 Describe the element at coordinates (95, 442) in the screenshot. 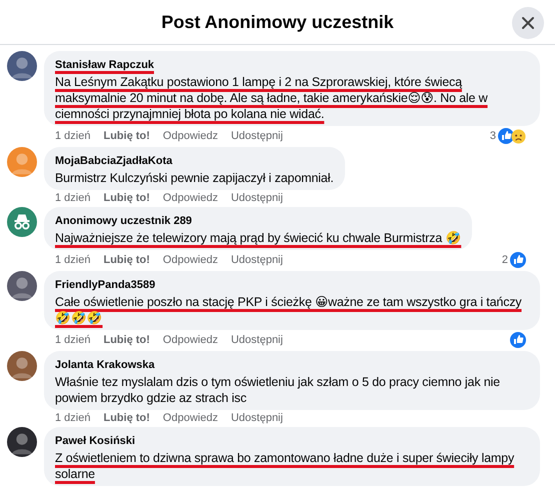

I see `comment-author: Paweł Kosiński` at that location.